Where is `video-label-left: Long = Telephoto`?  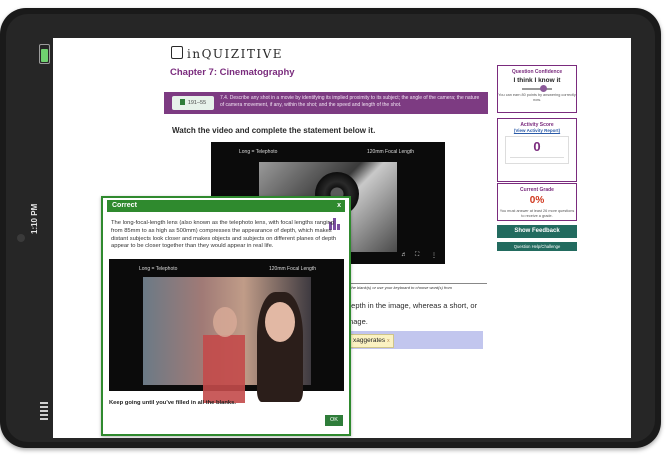
video-label-left: Long = Telephoto is located at coordinates (258, 152).